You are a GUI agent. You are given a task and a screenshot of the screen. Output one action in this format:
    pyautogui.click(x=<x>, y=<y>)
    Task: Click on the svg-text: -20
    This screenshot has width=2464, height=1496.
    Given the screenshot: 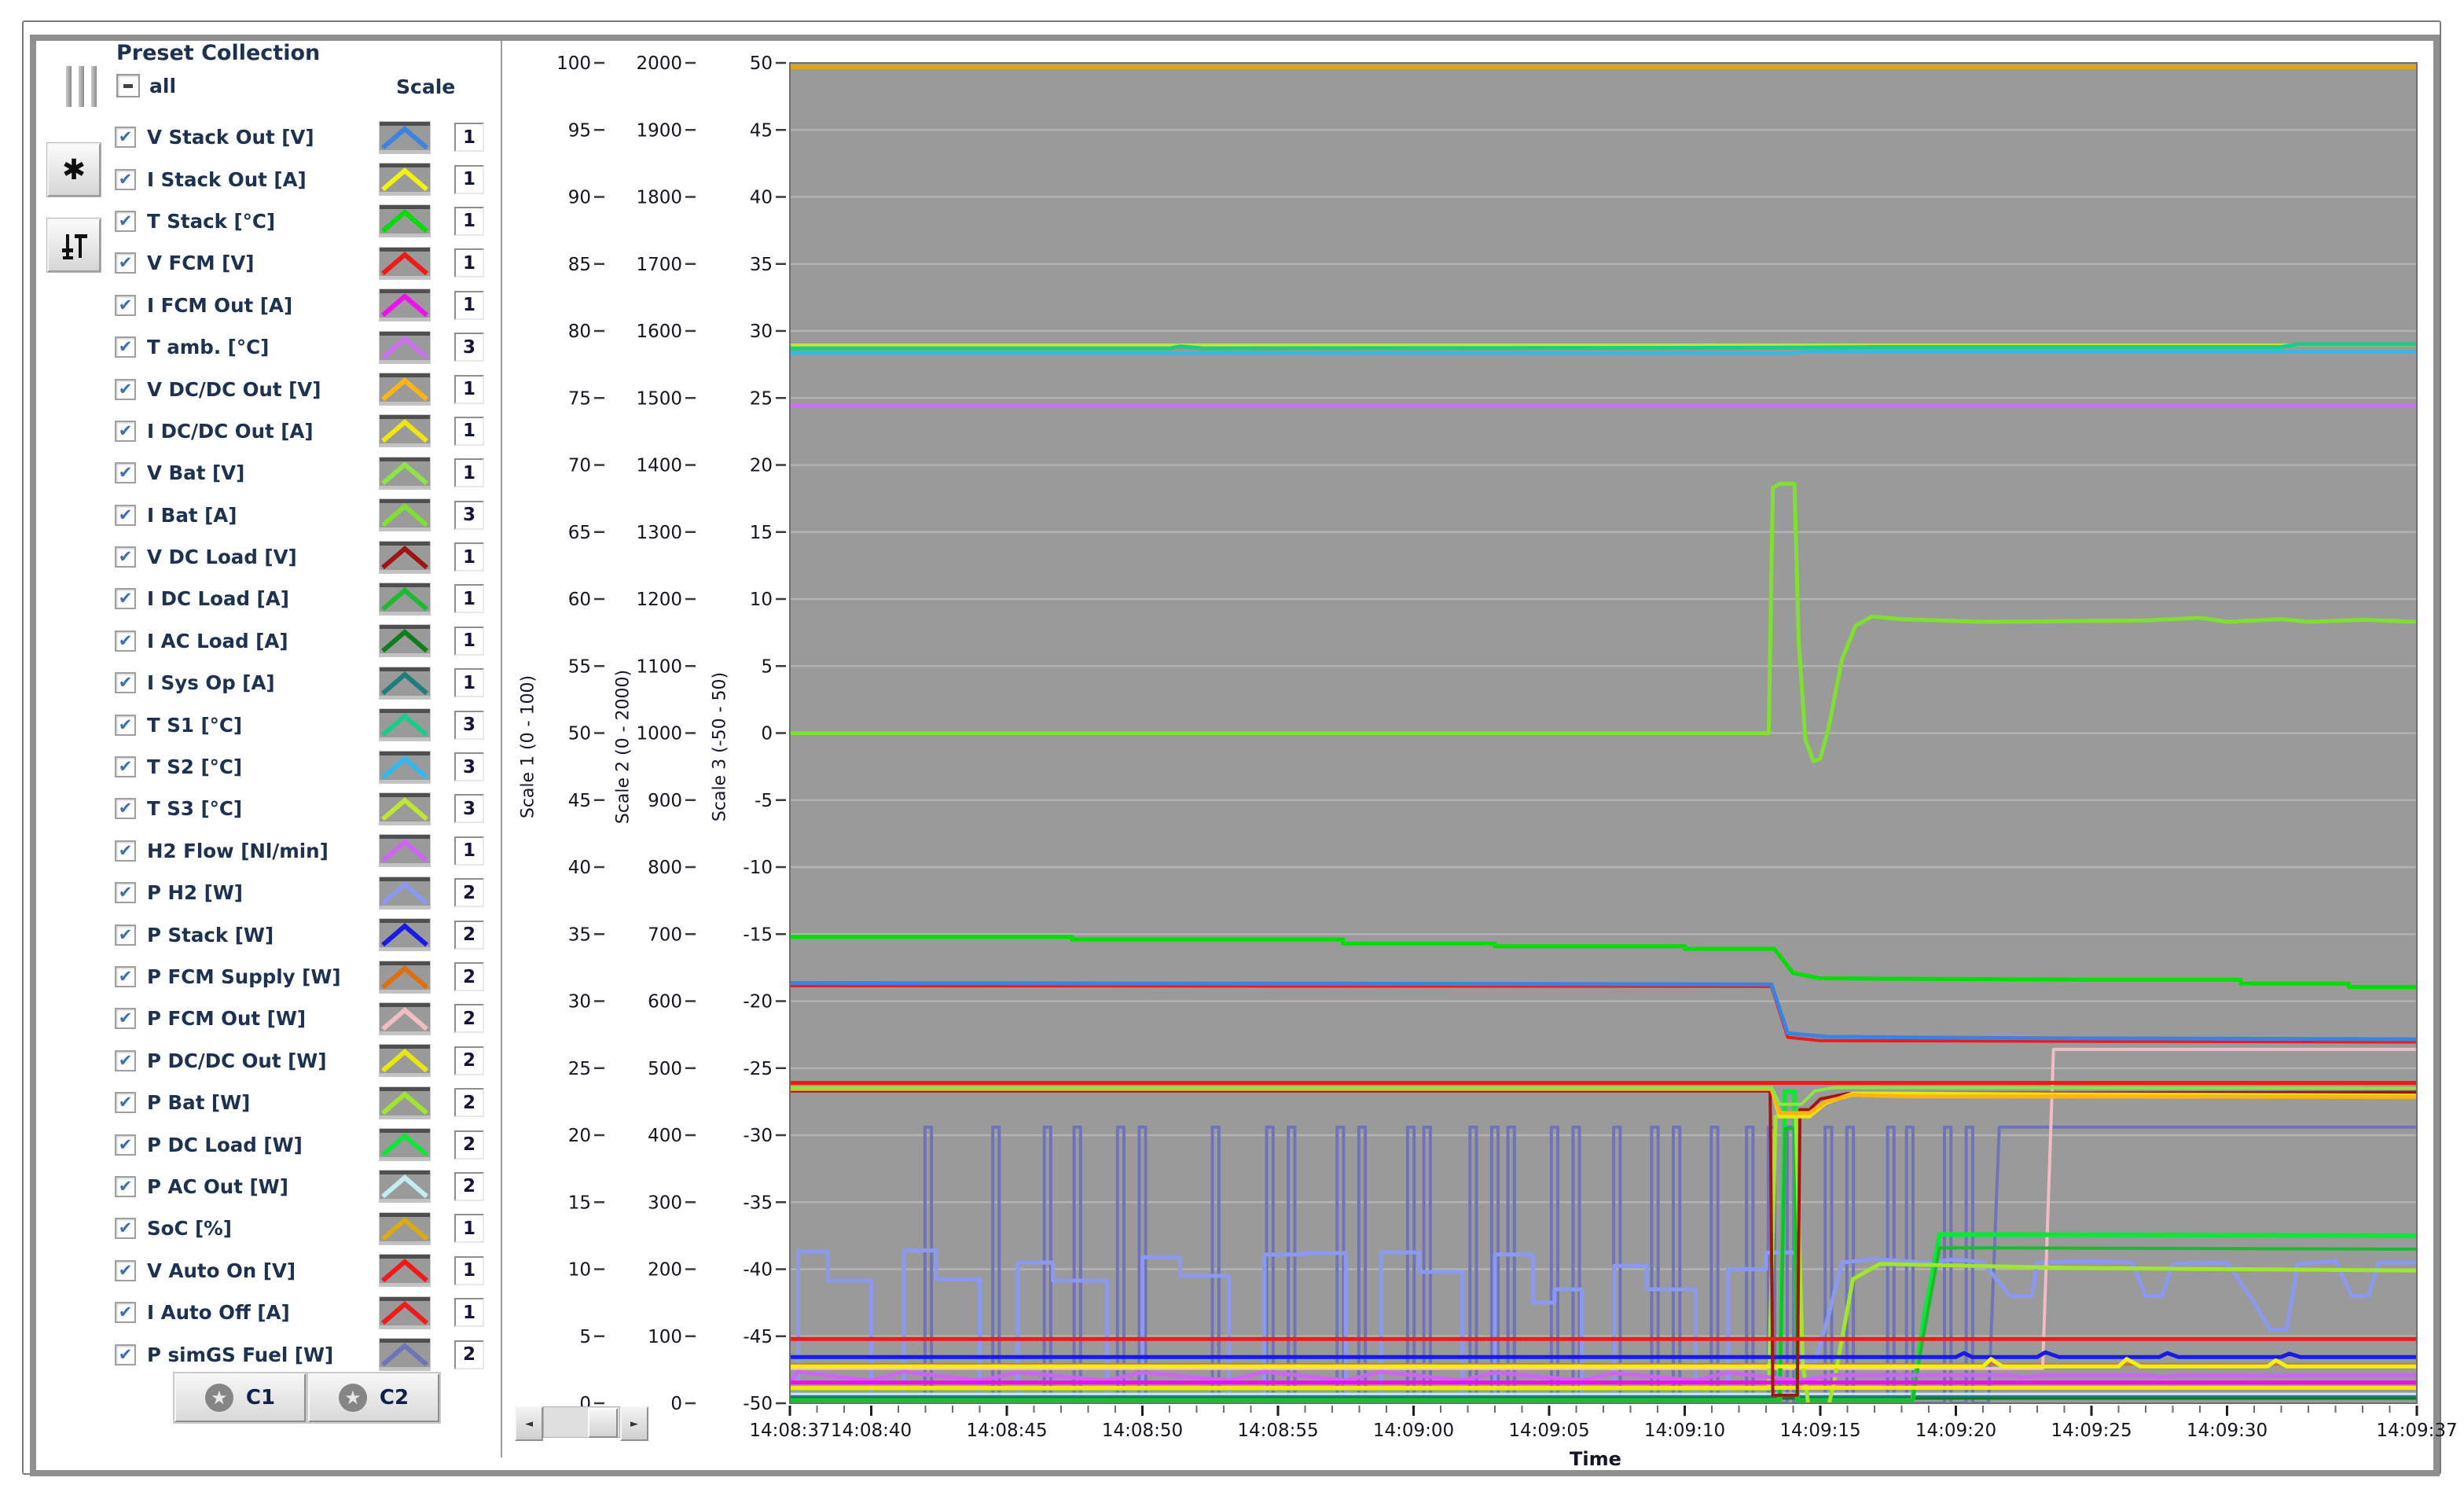 What is the action you would take?
    pyautogui.click(x=758, y=1002)
    